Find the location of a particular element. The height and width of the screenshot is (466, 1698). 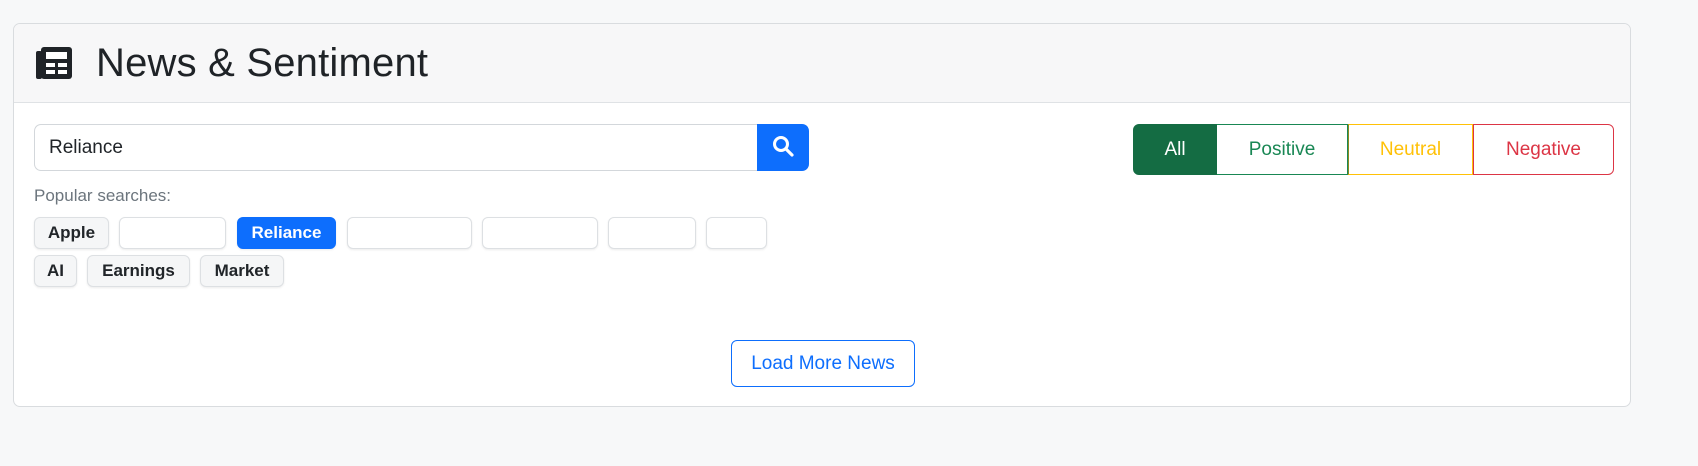

filter-all-button: All is located at coordinates (1175, 149).